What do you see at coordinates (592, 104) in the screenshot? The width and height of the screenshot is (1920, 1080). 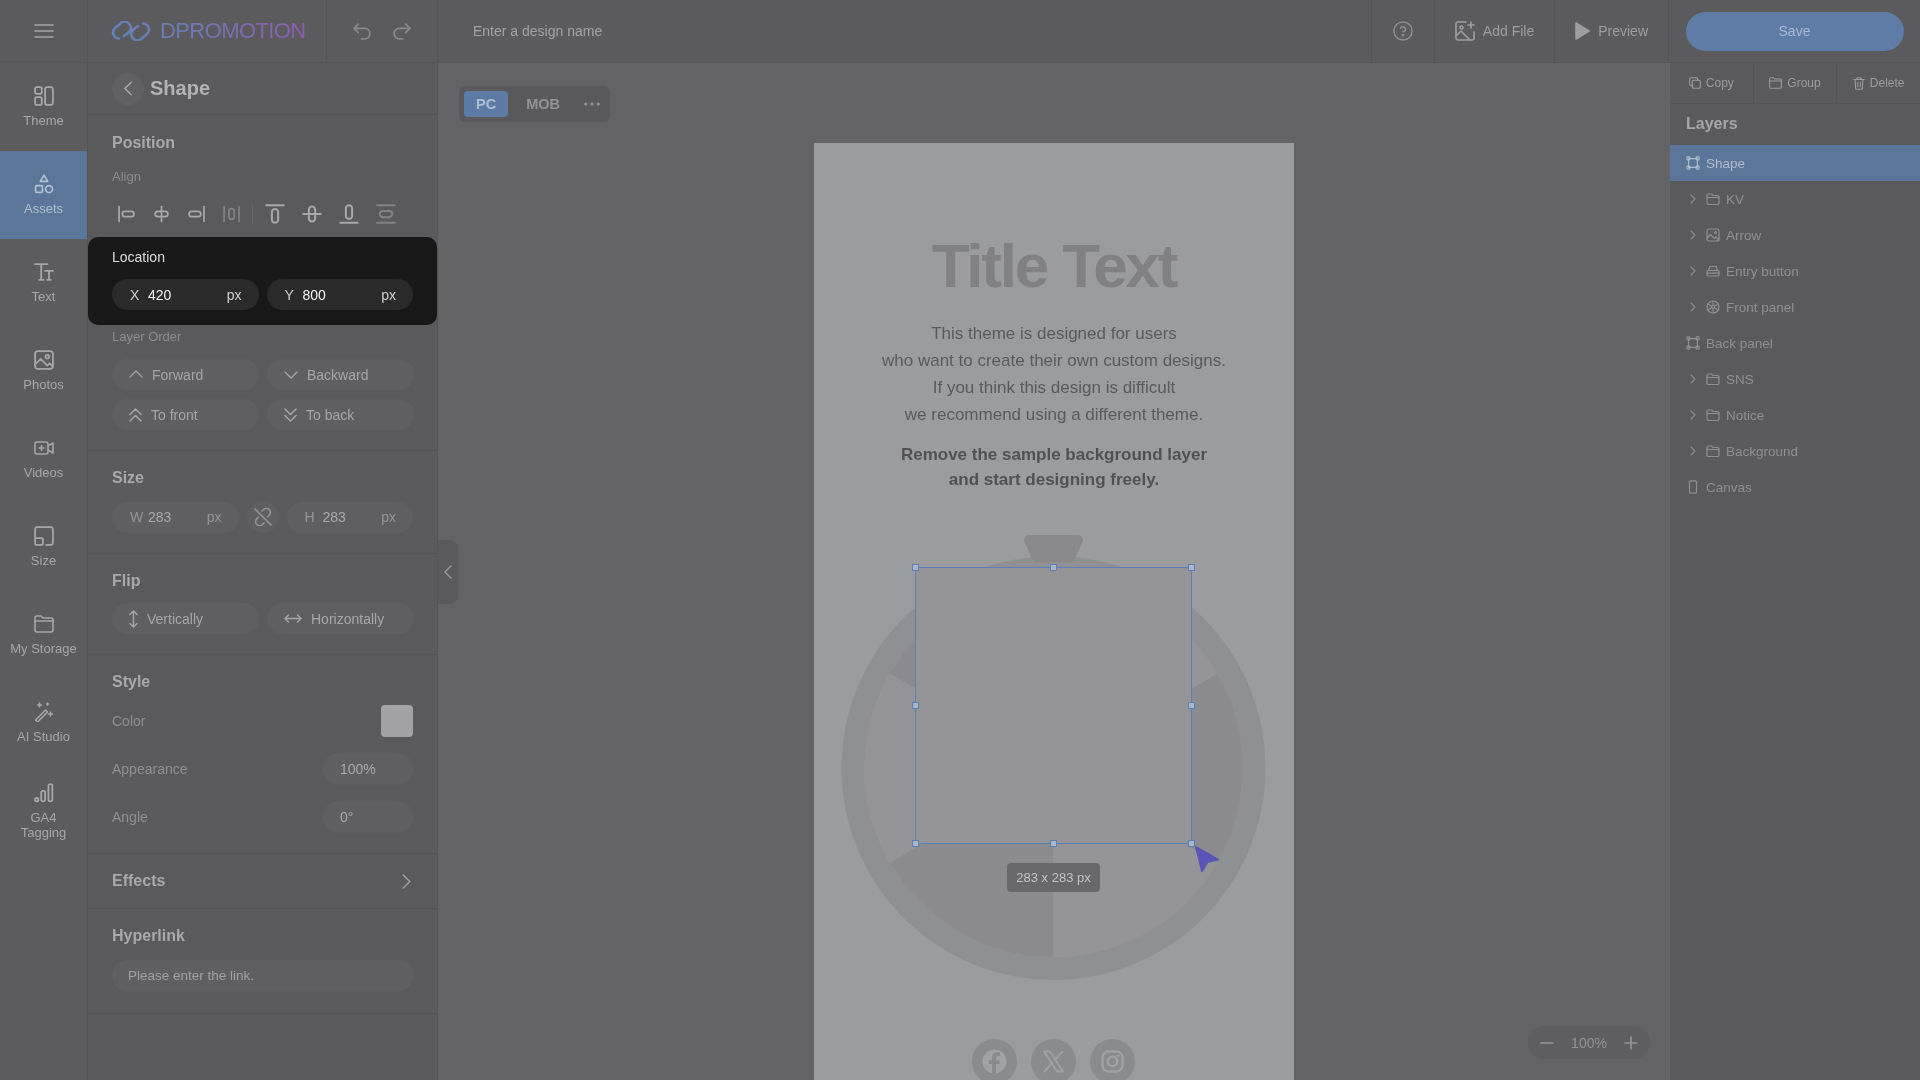 I see `ellipsis-icon` at bounding box center [592, 104].